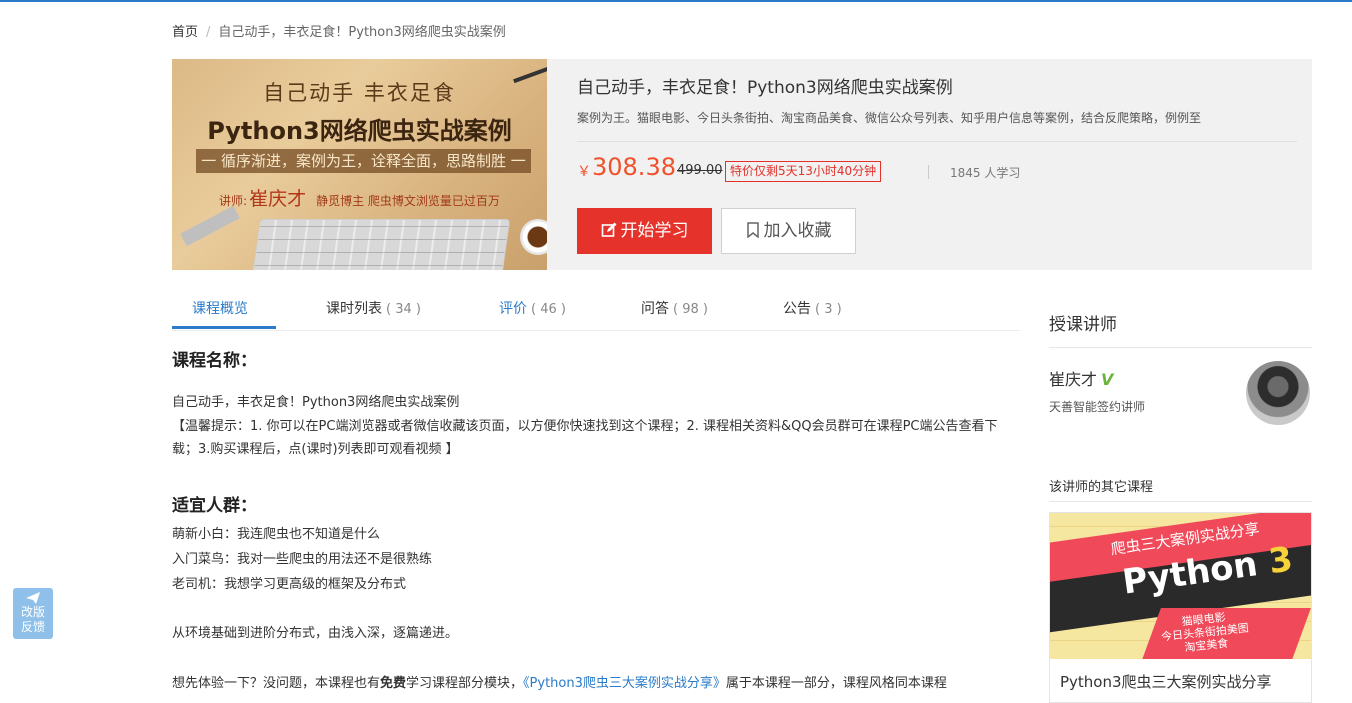 This screenshot has height=703, width=1352. I want to click on audience-item: 老司机：我想学习更高级的框架及分布式, so click(289, 584).